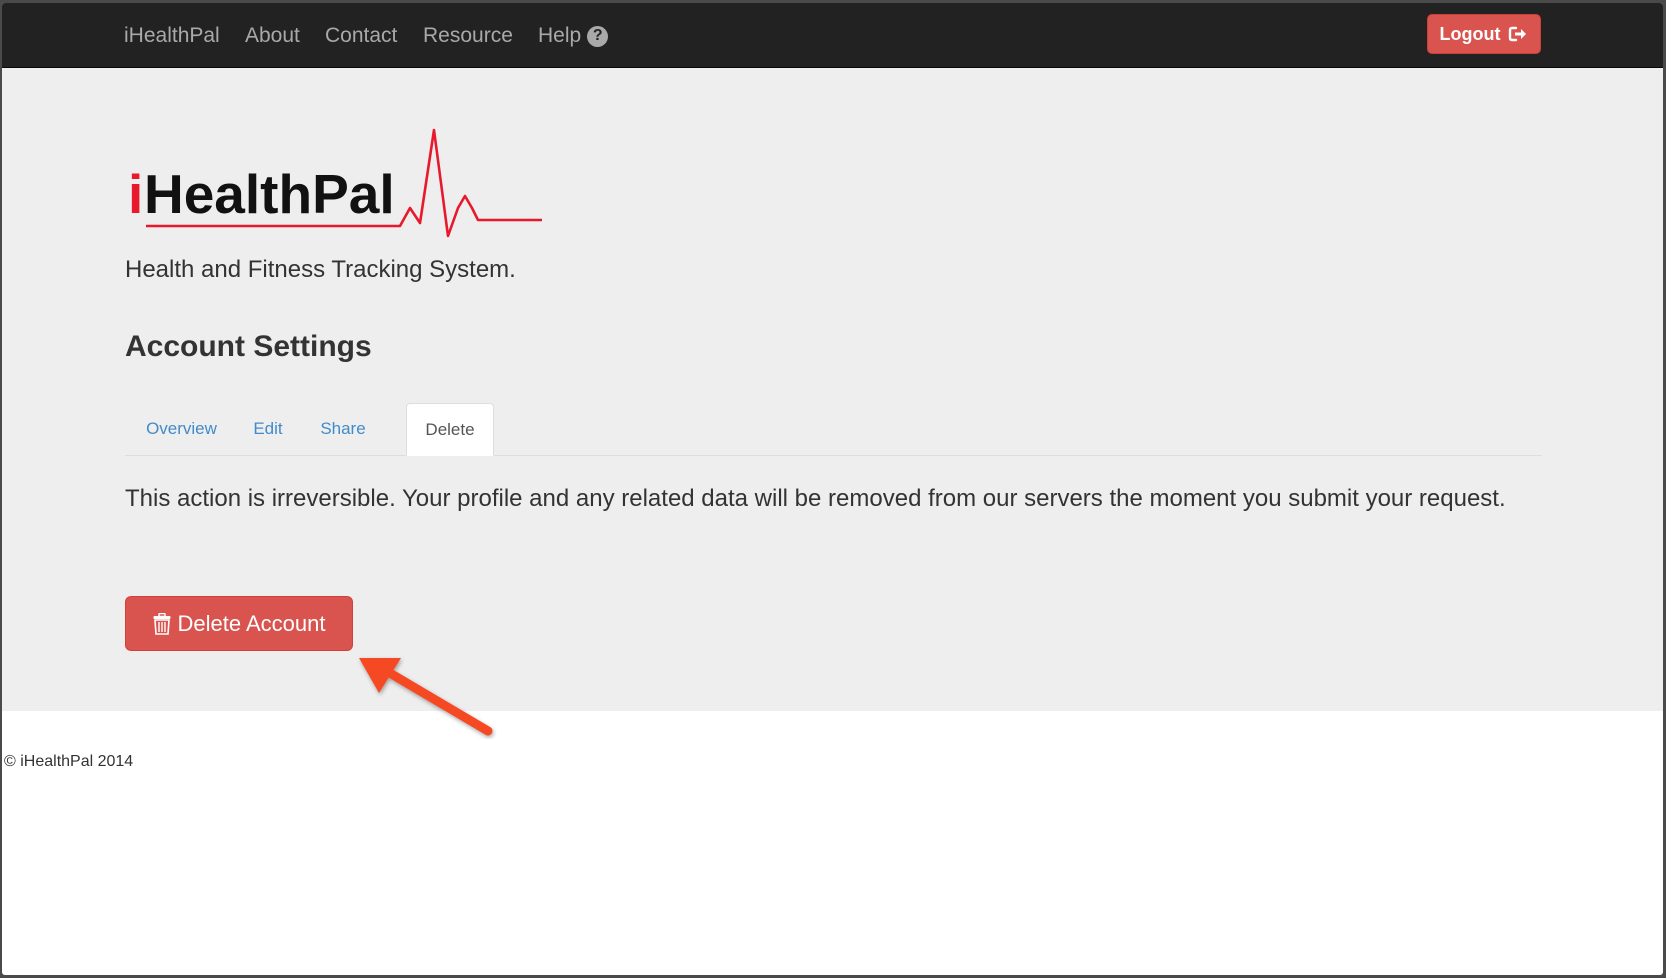 This screenshot has width=1666, height=978. Describe the element at coordinates (1518, 34) in the screenshot. I see `sign-out-icon` at that location.